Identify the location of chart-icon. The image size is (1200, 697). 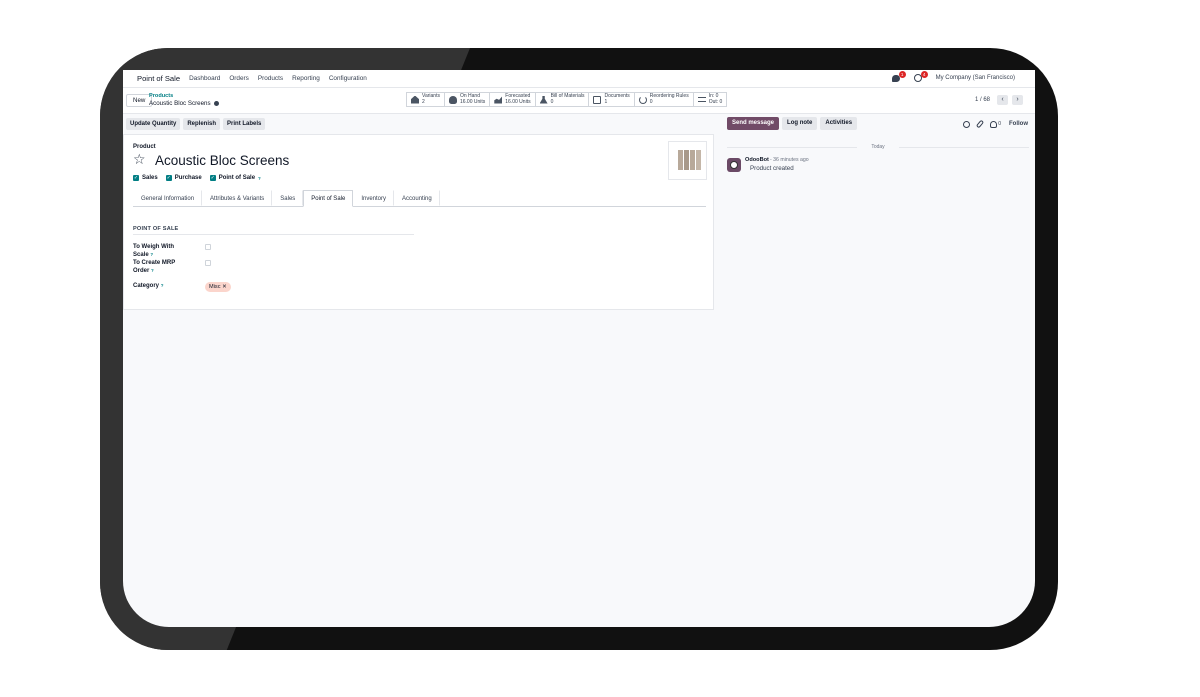
(498, 100).